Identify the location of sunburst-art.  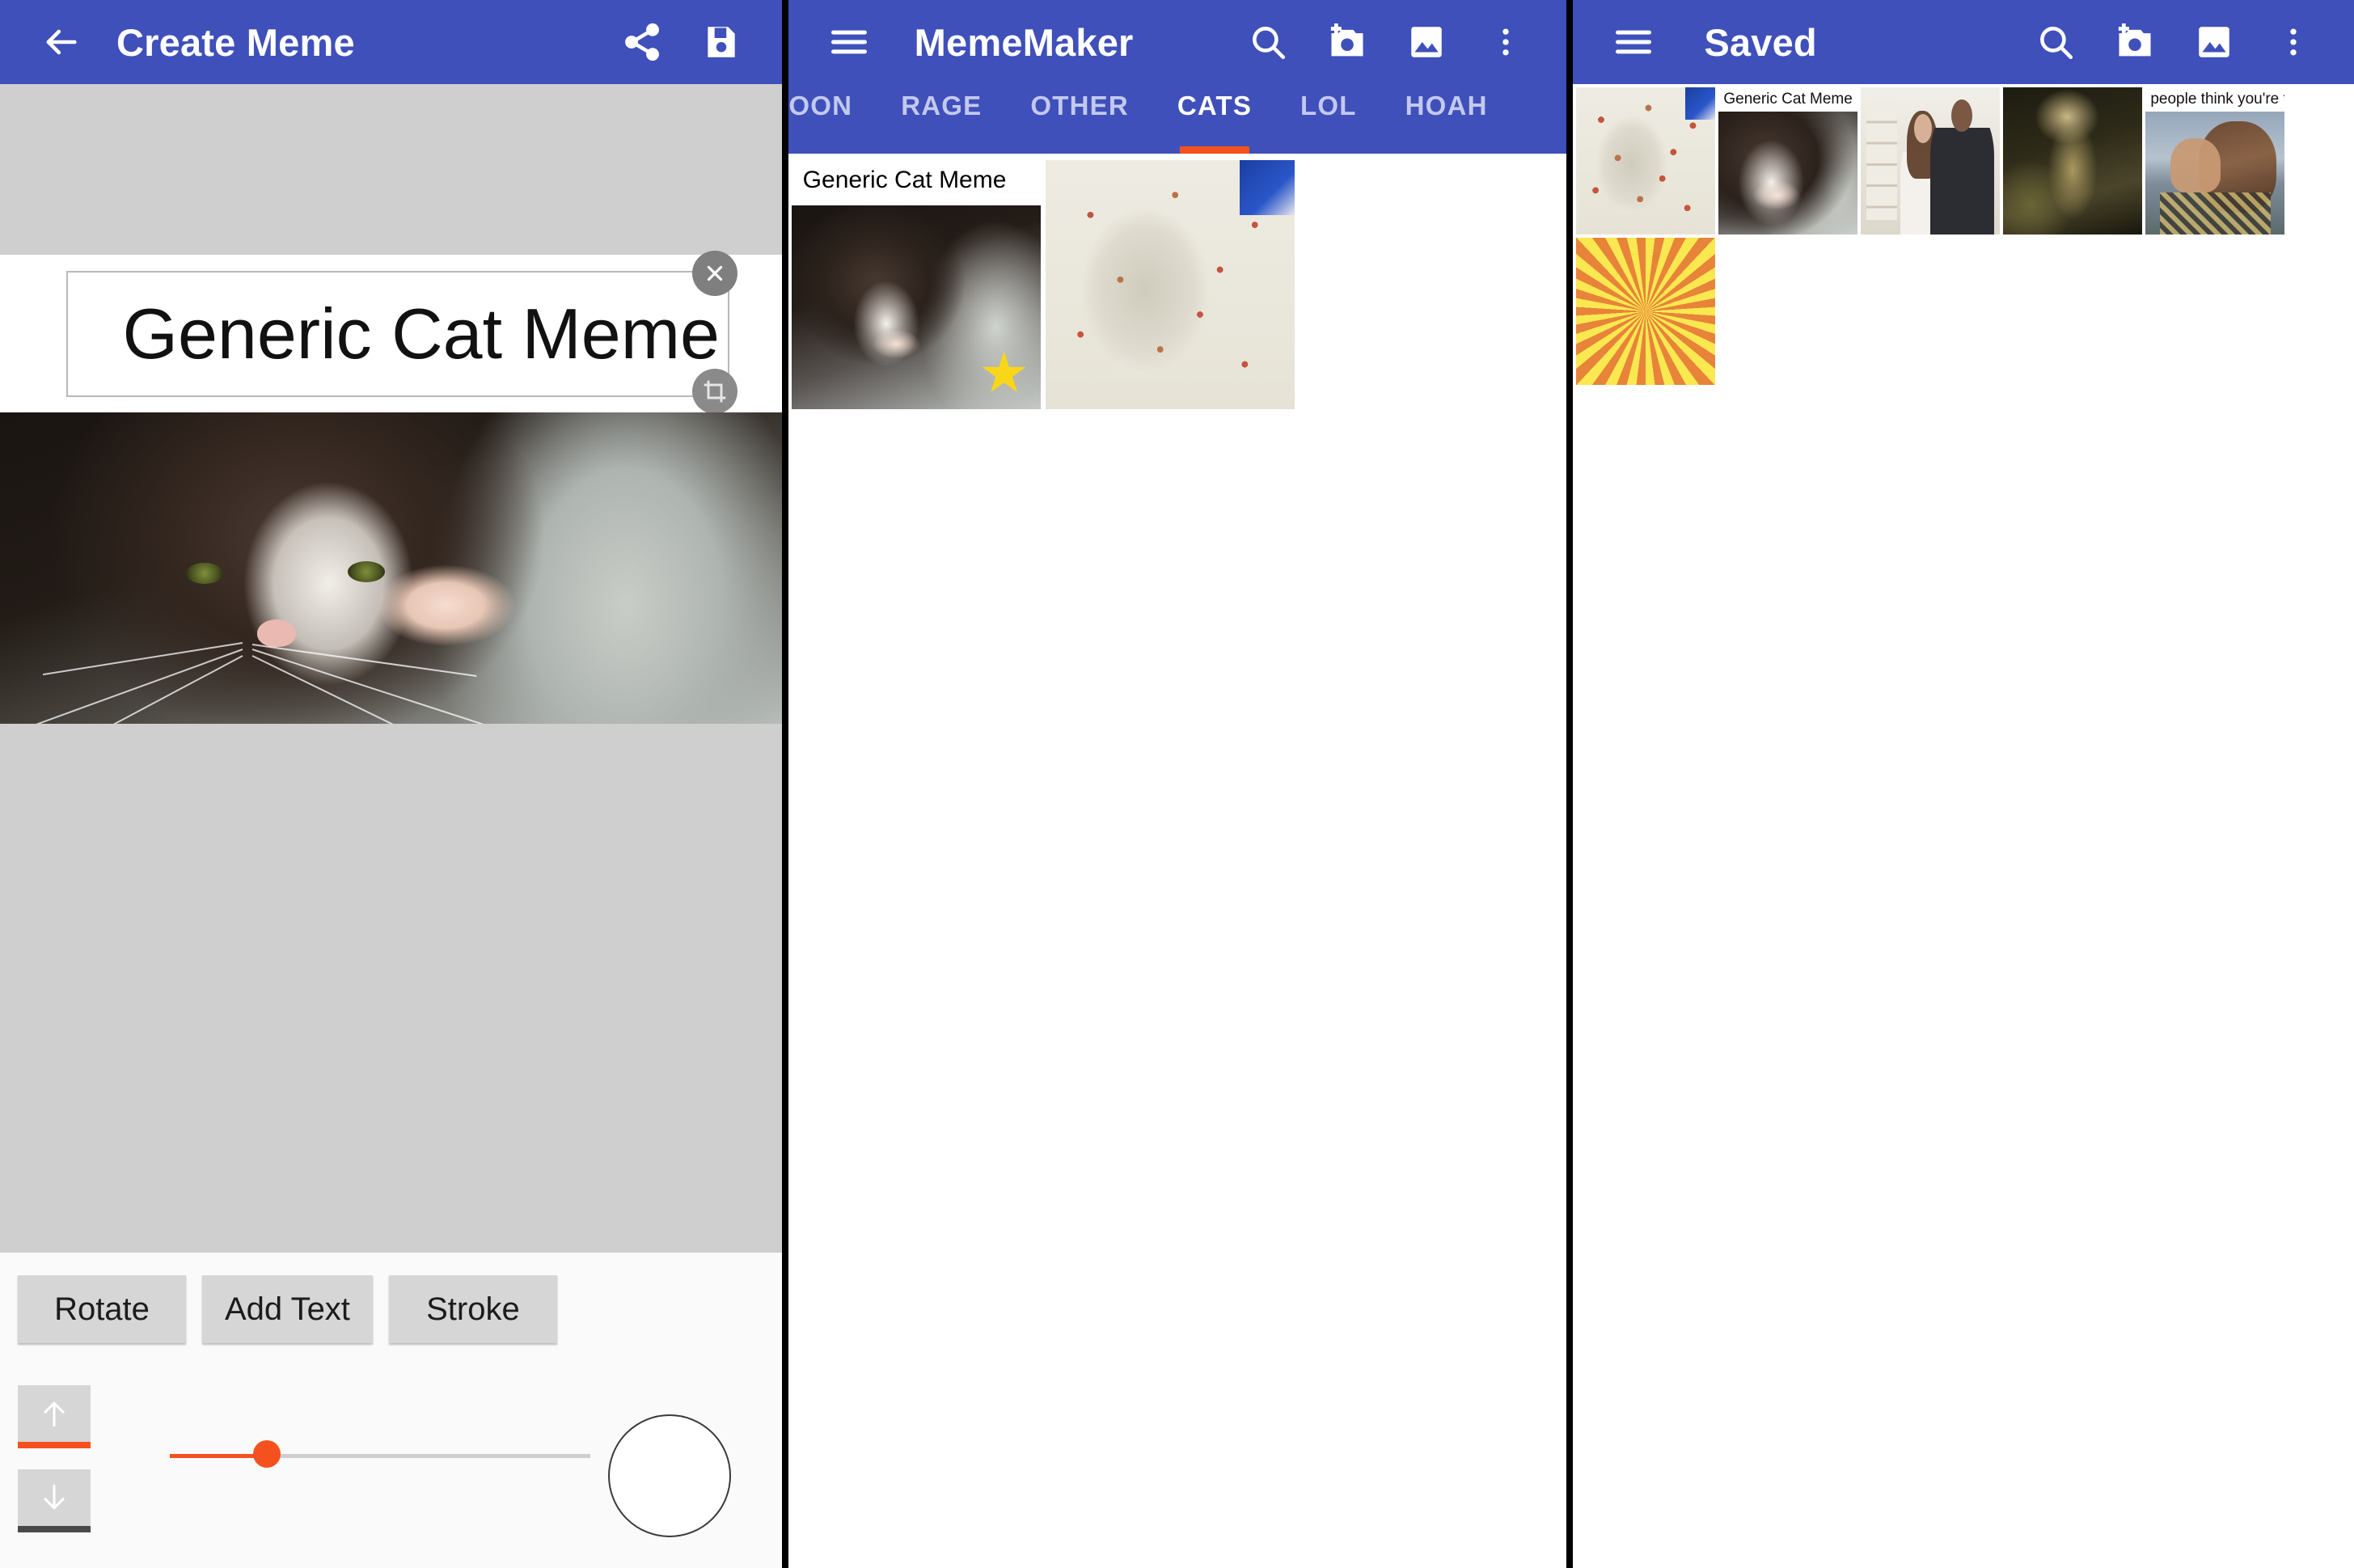
(1646, 311).